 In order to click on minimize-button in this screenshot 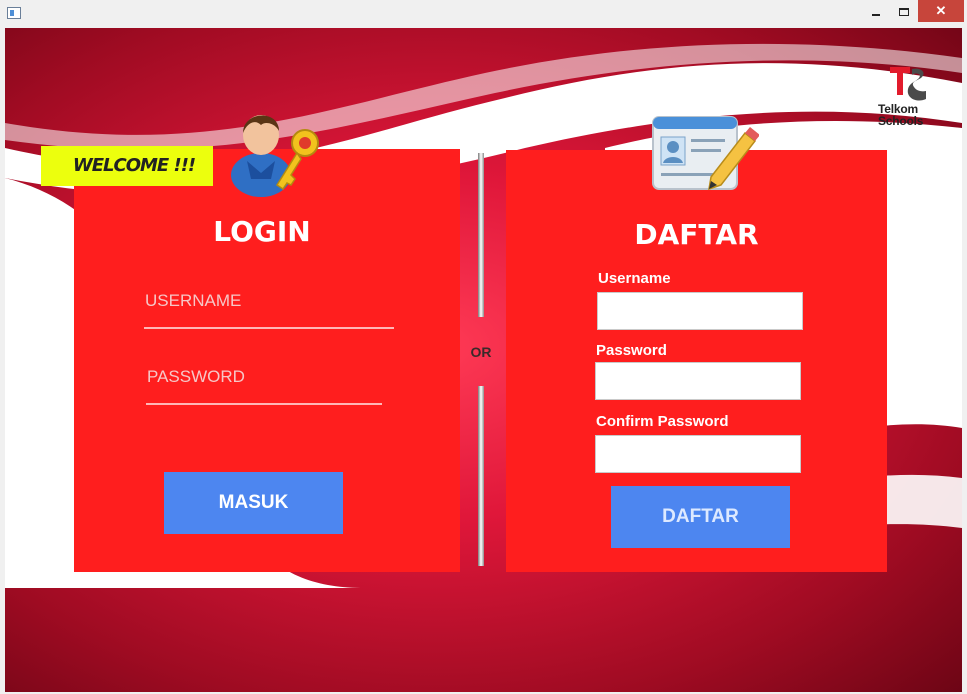, I will do `click(876, 11)`.